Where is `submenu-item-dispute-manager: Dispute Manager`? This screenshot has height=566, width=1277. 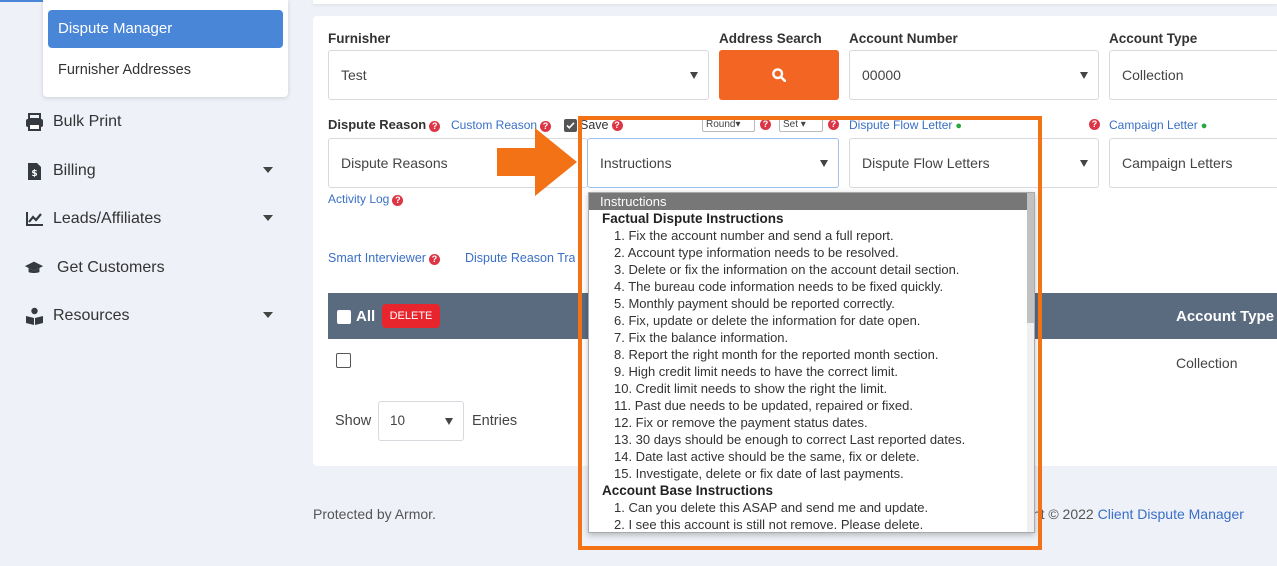 submenu-item-dispute-manager: Dispute Manager is located at coordinates (165, 29).